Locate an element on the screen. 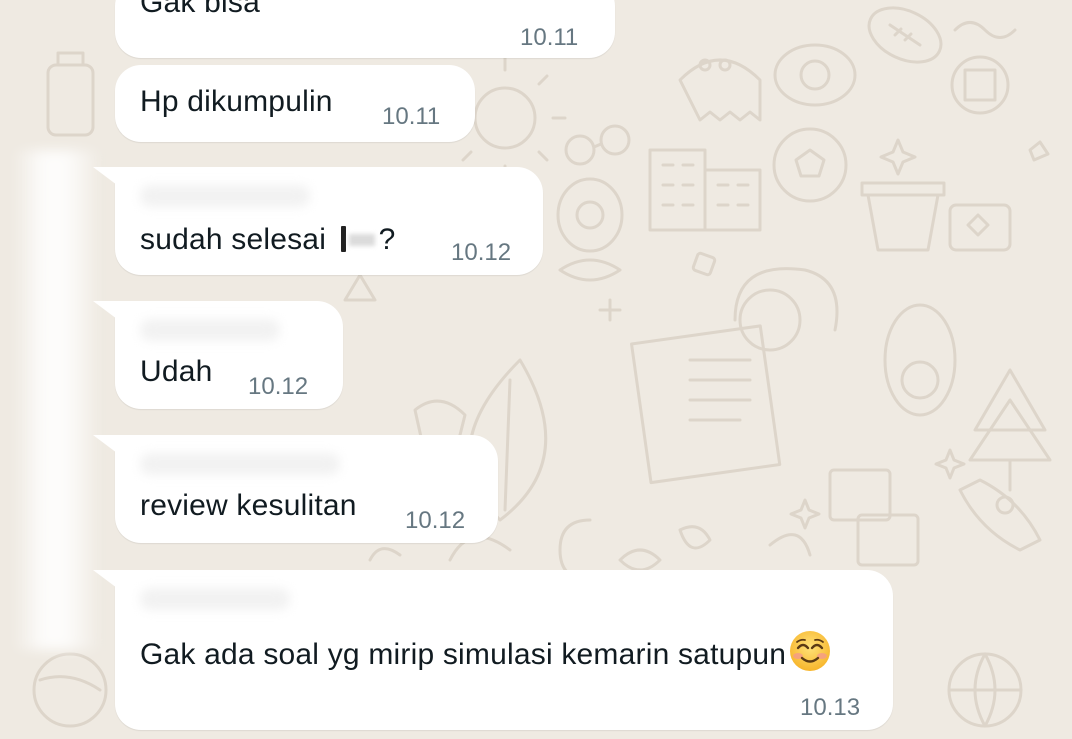 Image resolution: width=1072 pixels, height=739 pixels. message-text: sudah selesai ? is located at coordinates (267, 240).